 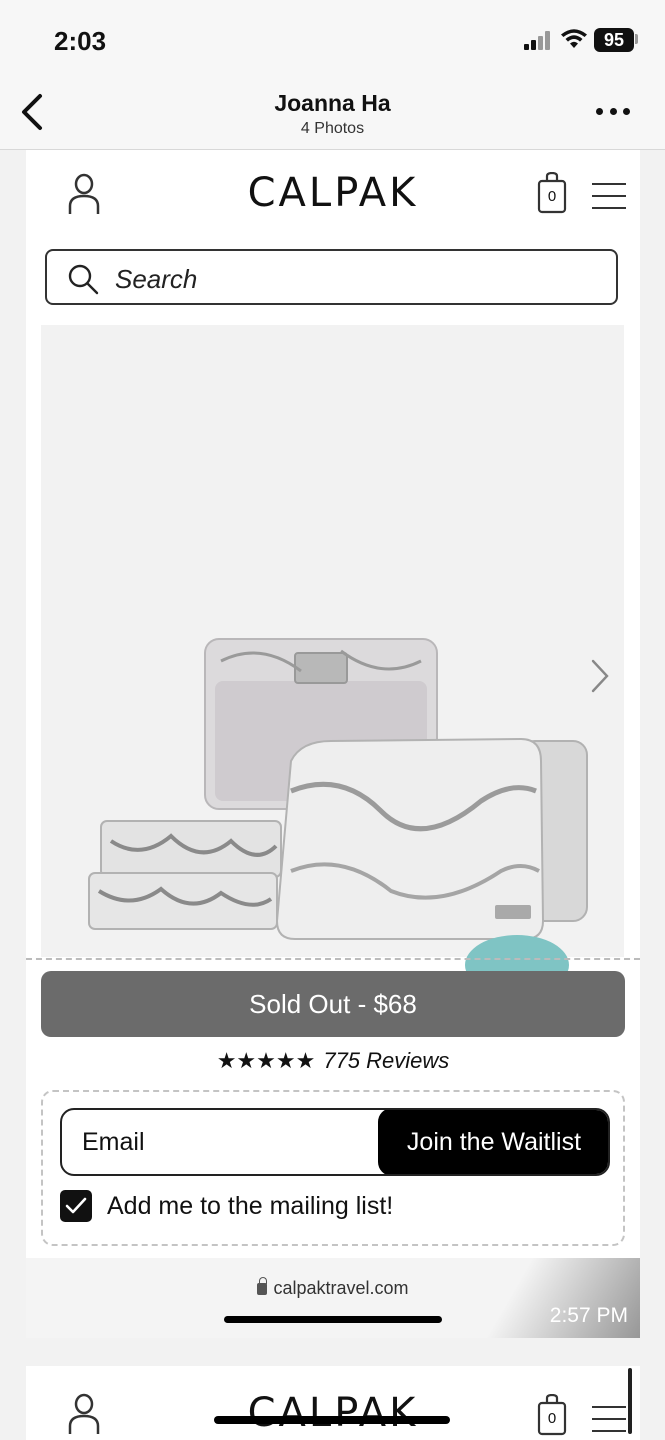 I want to click on chevron-right-icon, so click(x=600, y=676).